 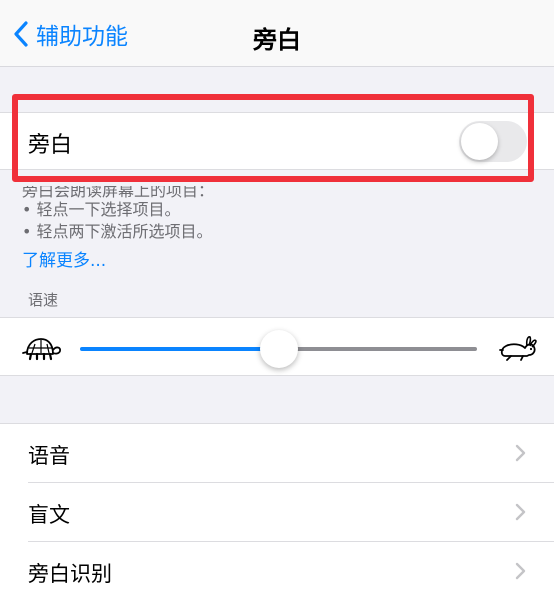 What do you see at coordinates (277, 571) in the screenshot?
I see `menu-item-voiceover-recognition: 旁白识别` at bounding box center [277, 571].